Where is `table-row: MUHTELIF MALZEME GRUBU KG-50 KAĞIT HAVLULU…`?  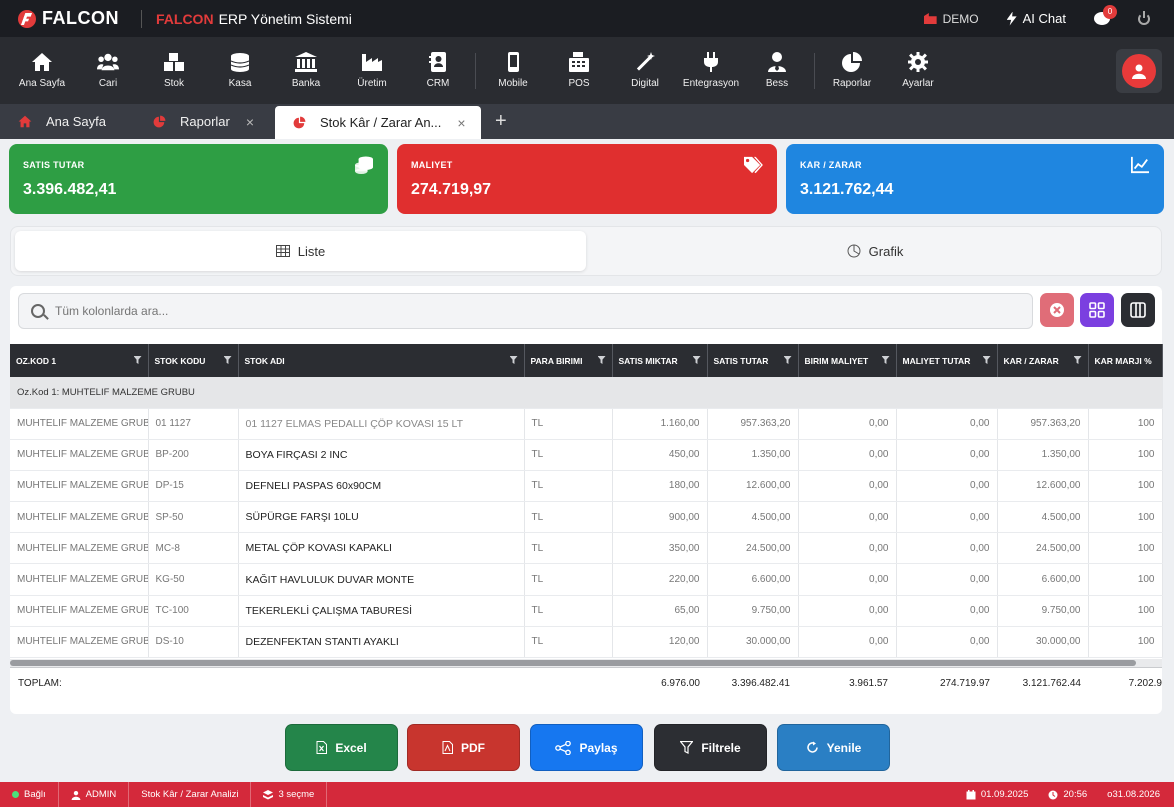 table-row: MUHTELIF MALZEME GRUBU KG-50 KAĞIT HAVLULU… is located at coordinates (586, 579).